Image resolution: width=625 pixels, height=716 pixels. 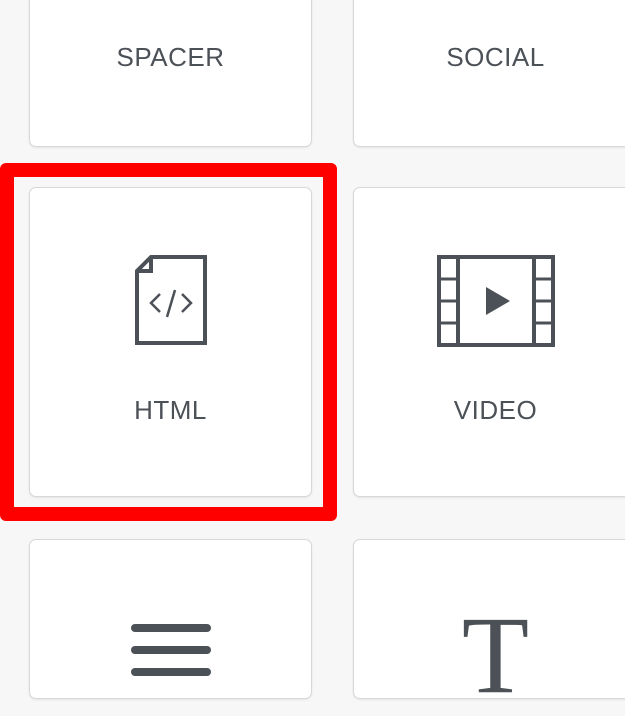 I want to click on text-T-glyph: T, so click(x=495, y=655).